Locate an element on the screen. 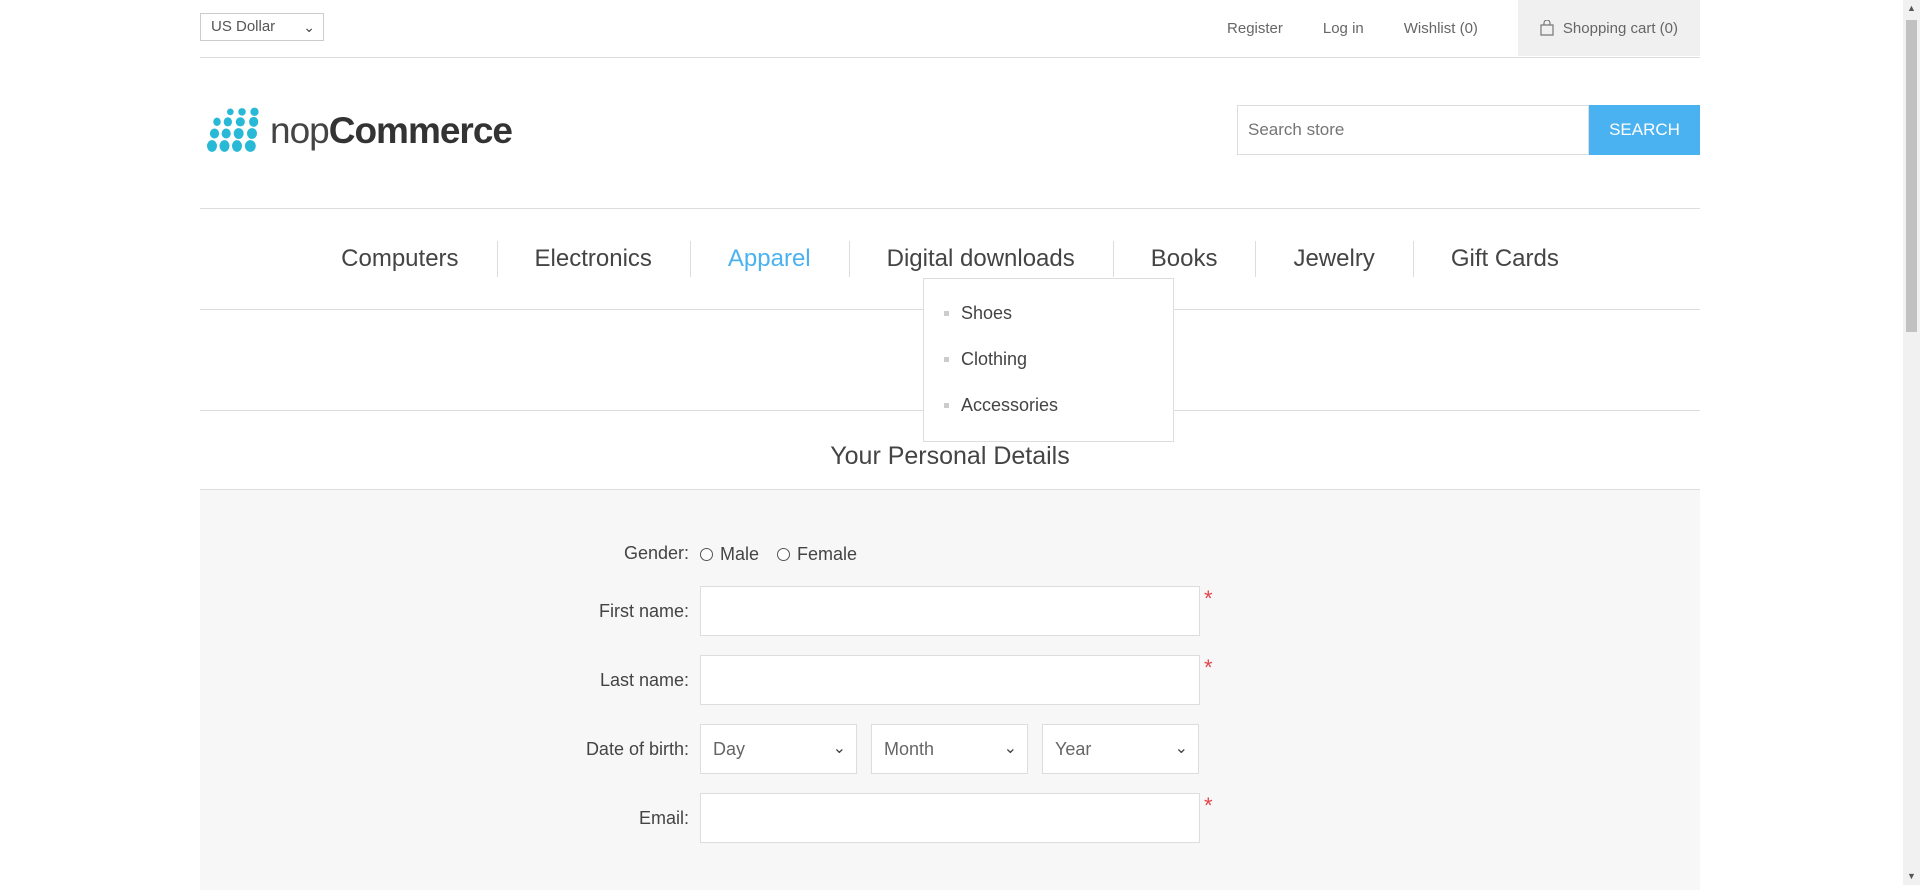 The width and height of the screenshot is (1920, 890). login-link: Log in is located at coordinates (1343, 28).